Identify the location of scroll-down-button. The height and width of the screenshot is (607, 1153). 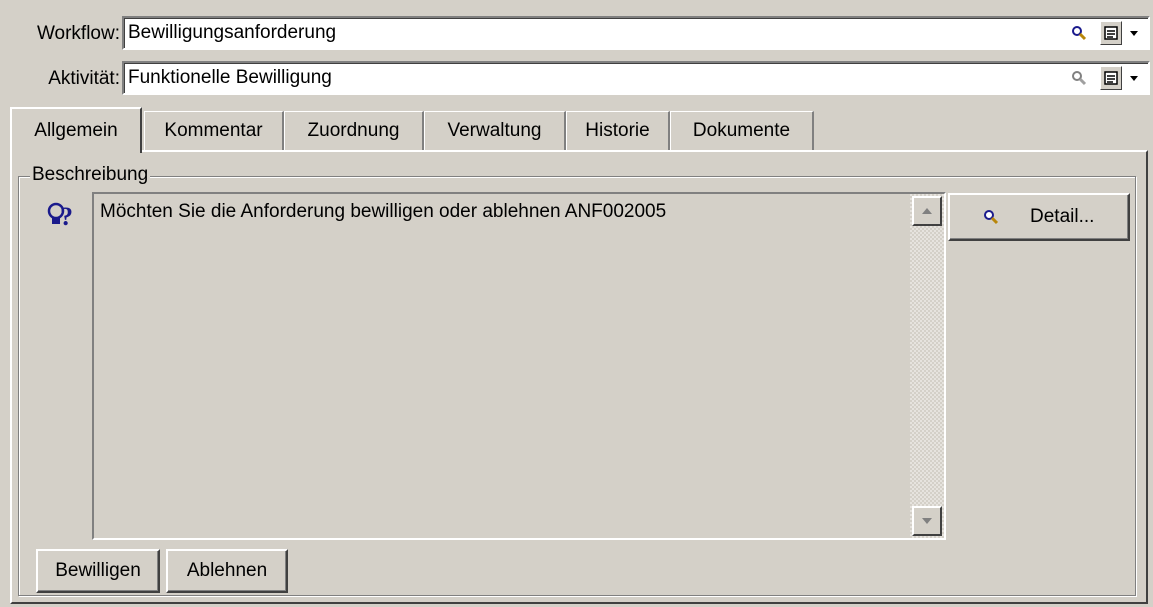
(927, 521).